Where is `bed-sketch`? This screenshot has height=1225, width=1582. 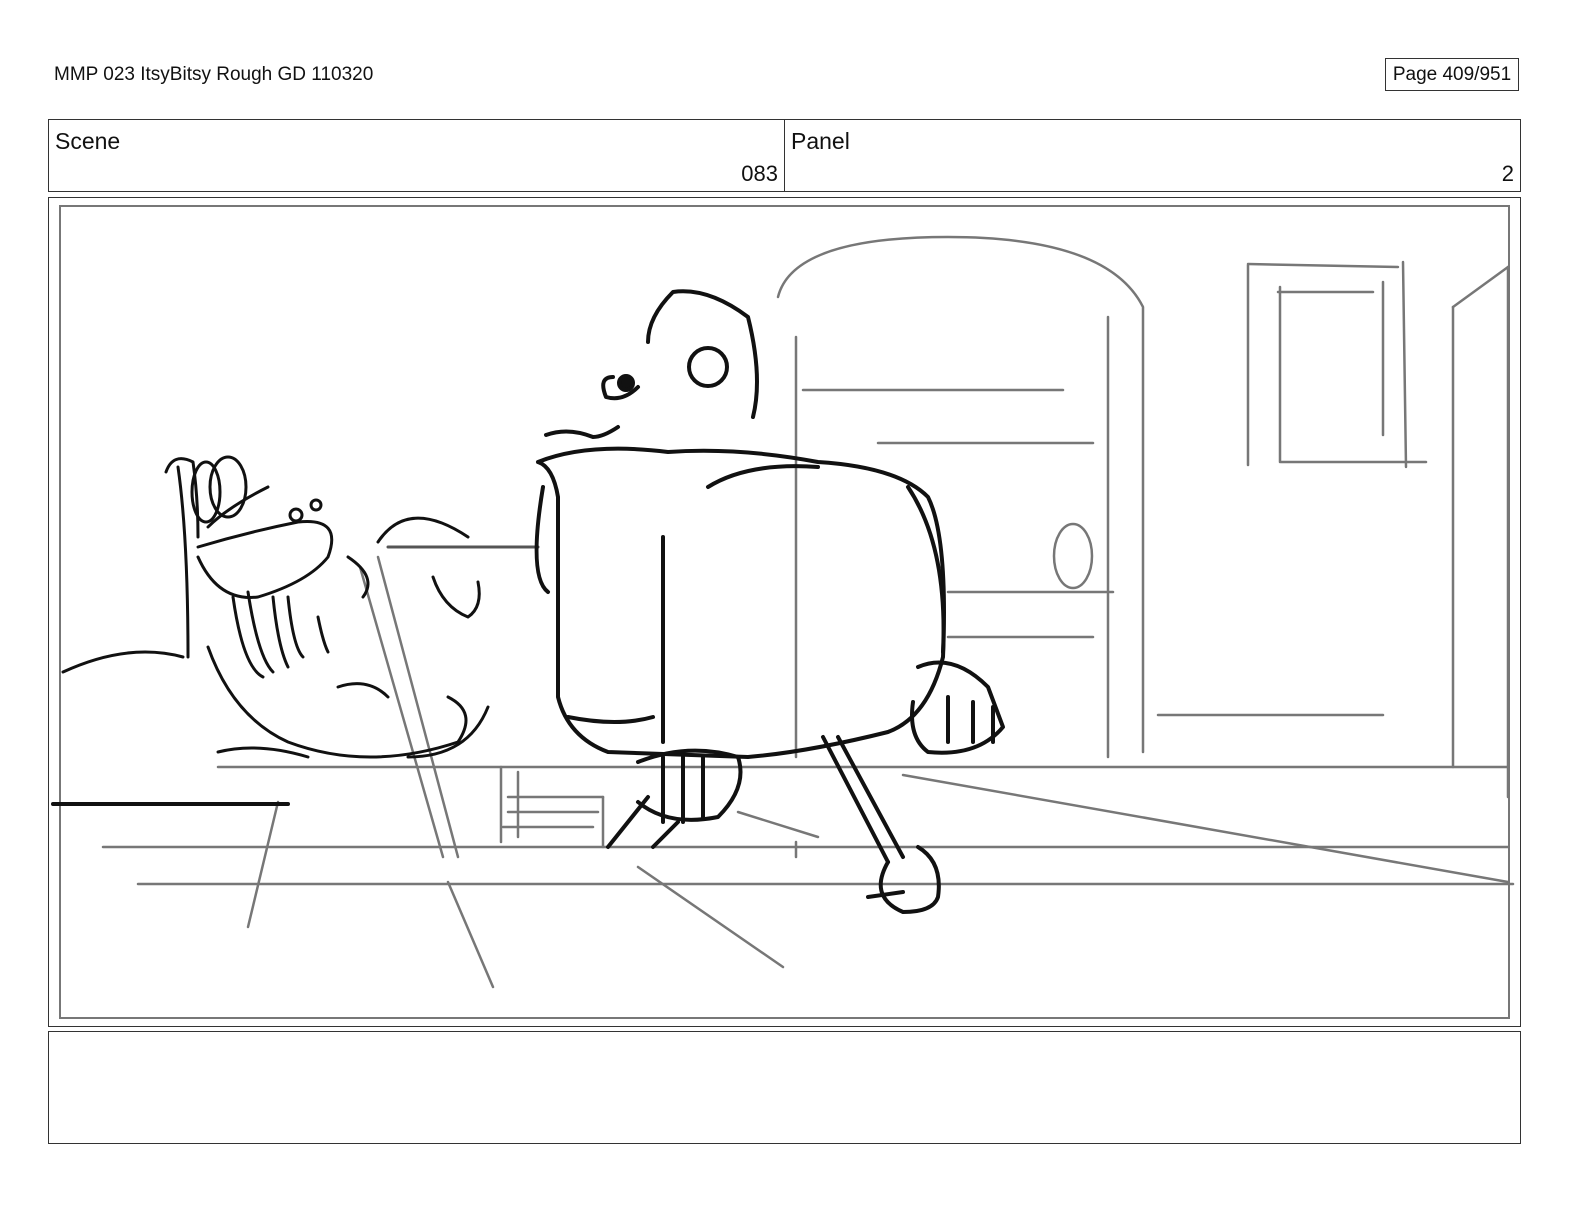 bed-sketch is located at coordinates (295, 675).